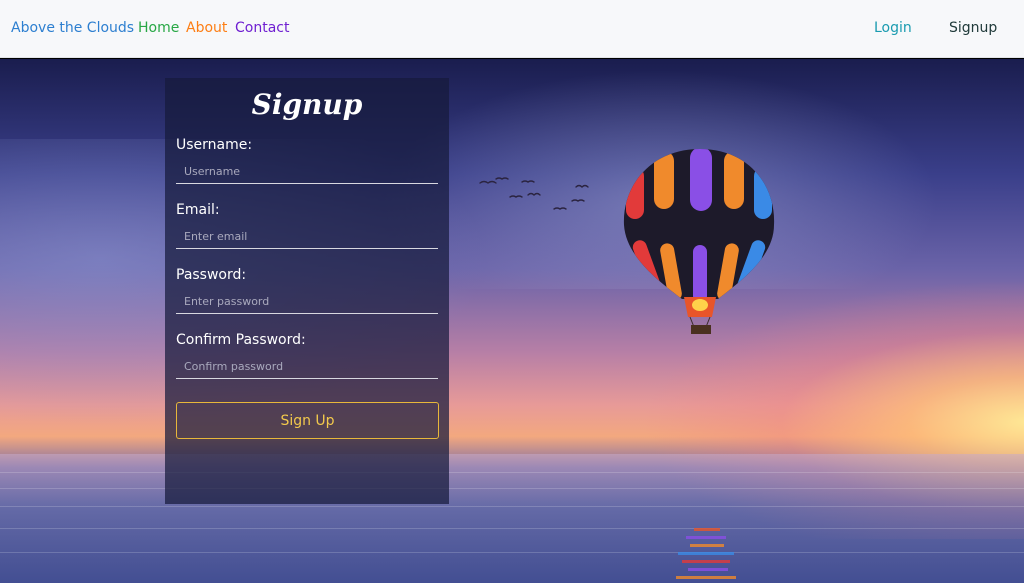  I want to click on username-input, so click(307, 172).